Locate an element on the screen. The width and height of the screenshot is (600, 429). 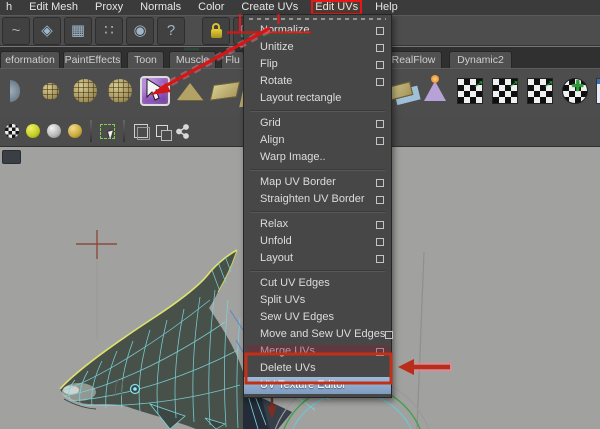
menu-item-straighten-uv-border: Straighten UV Border is located at coordinates (317, 199).